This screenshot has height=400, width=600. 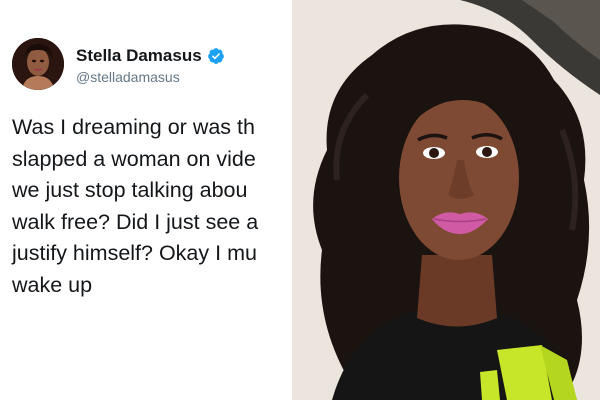 I want to click on avatar, so click(x=38, y=64).